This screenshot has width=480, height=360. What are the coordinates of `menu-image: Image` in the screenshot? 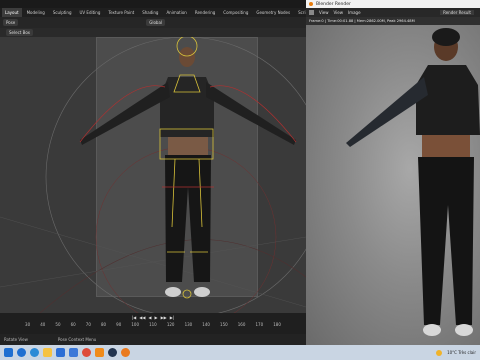 It's located at (354, 12).